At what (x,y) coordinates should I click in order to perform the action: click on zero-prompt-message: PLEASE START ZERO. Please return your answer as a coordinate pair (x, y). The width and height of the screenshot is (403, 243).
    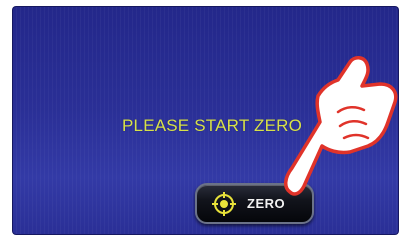
    Looking at the image, I should click on (212, 125).